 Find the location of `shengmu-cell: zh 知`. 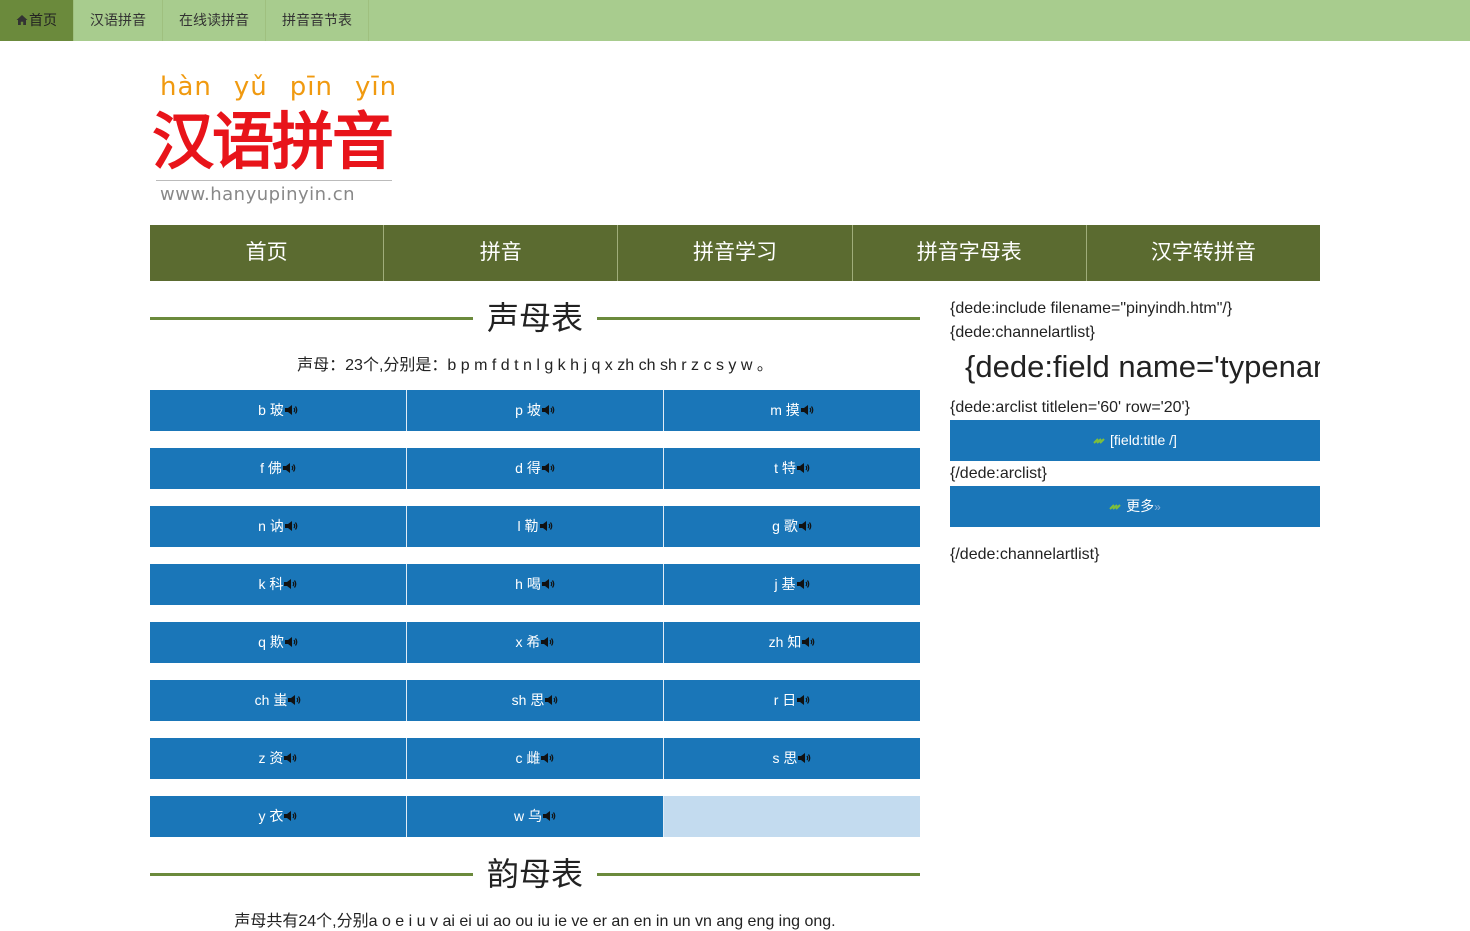

shengmu-cell: zh 知 is located at coordinates (792, 642).